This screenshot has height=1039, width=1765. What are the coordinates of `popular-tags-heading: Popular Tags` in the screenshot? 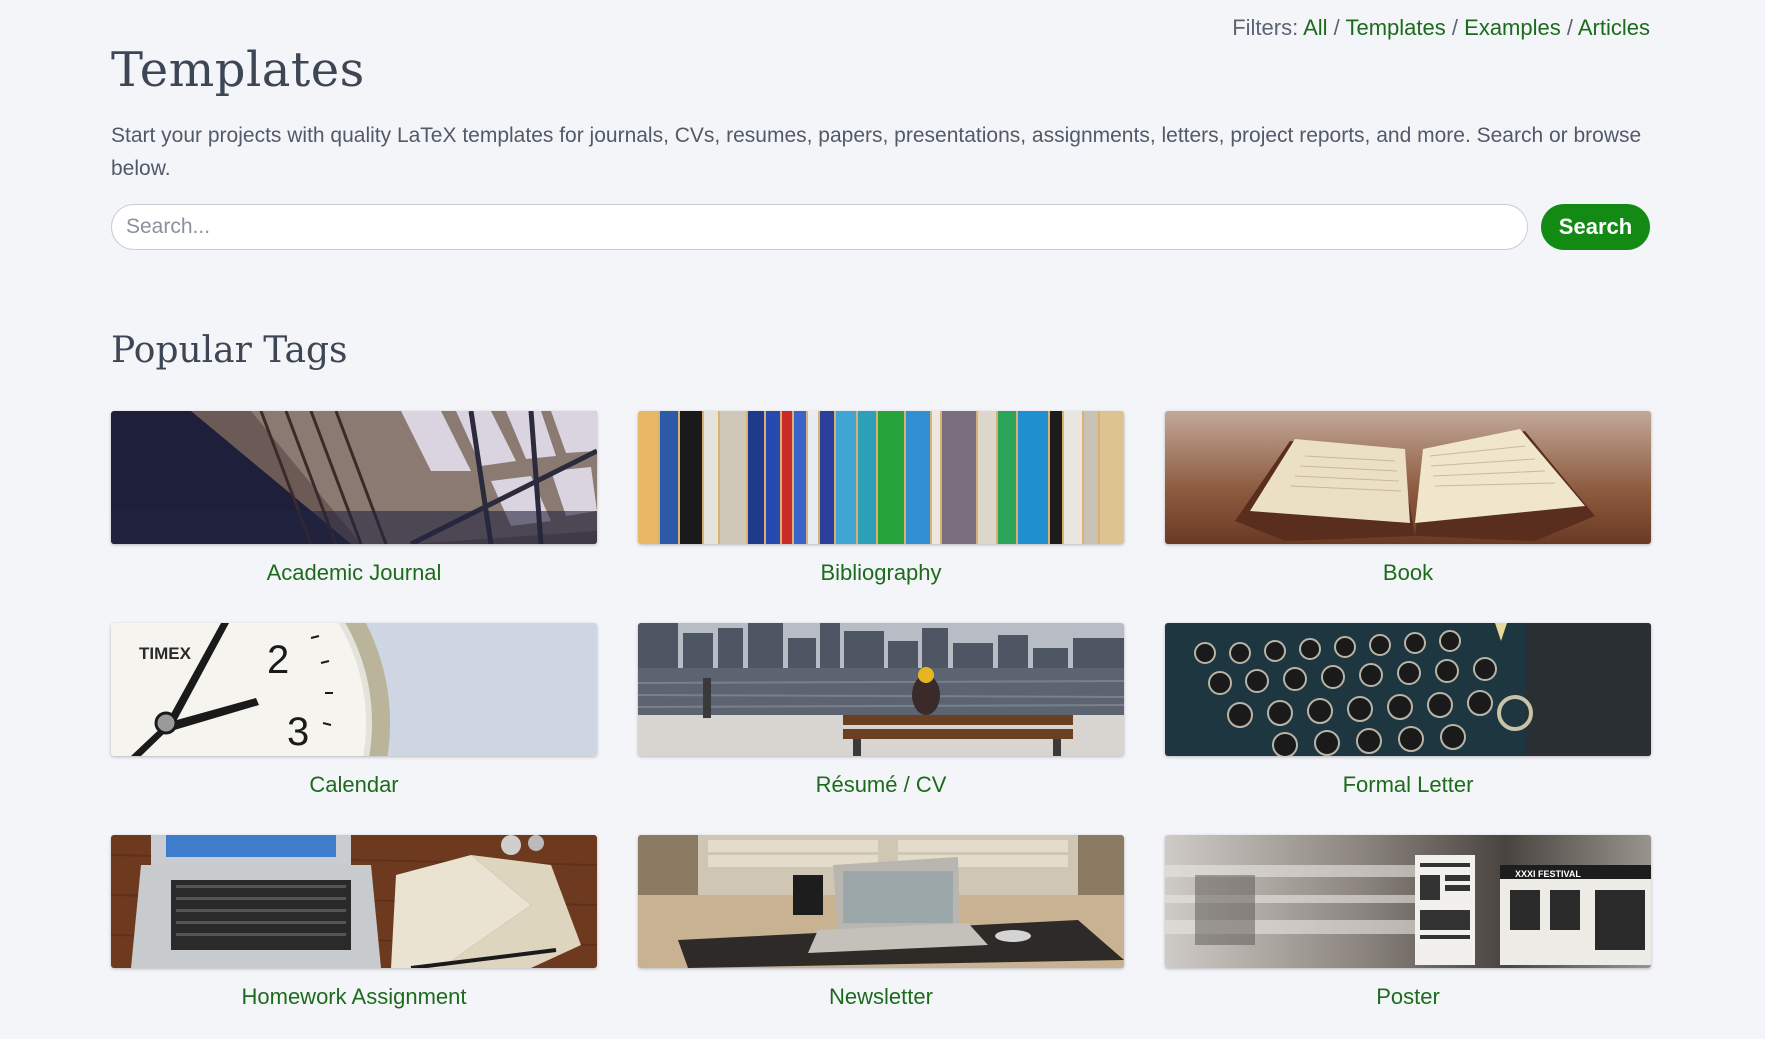 It's located at (229, 350).